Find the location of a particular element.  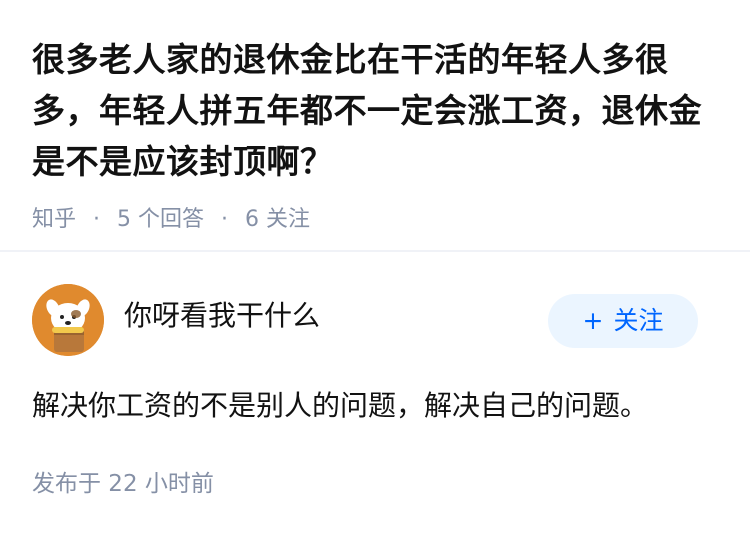

author-name: 你呀看我干什么 is located at coordinates (222, 316).